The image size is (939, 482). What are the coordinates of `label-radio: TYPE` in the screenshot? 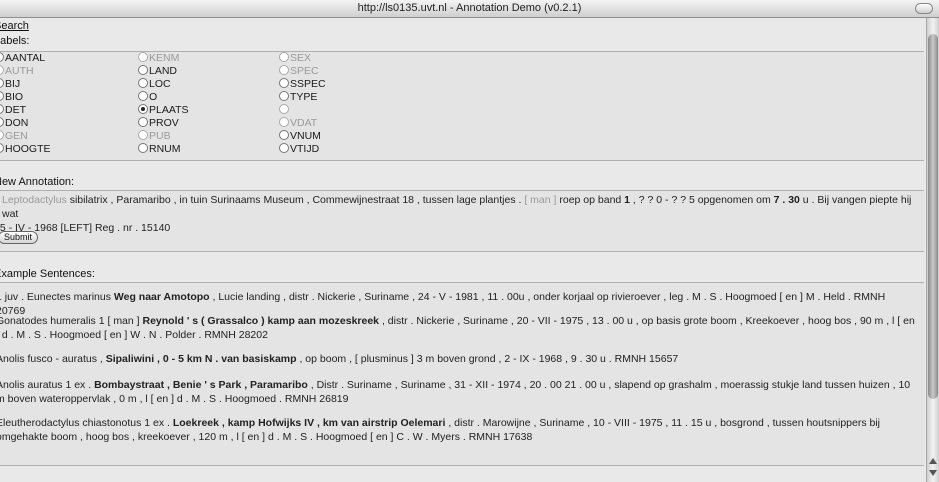 It's located at (302, 97).